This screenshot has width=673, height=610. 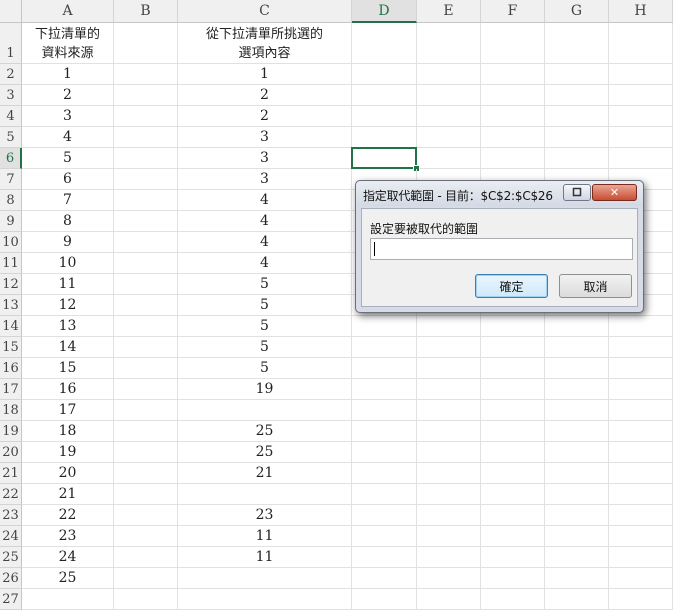 What do you see at coordinates (641, 431) in the screenshot?
I see `cell-h19` at bounding box center [641, 431].